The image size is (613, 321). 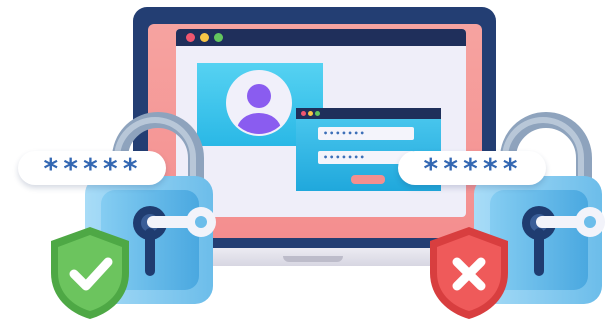 I want to click on laptop-notch, so click(x=313, y=259).